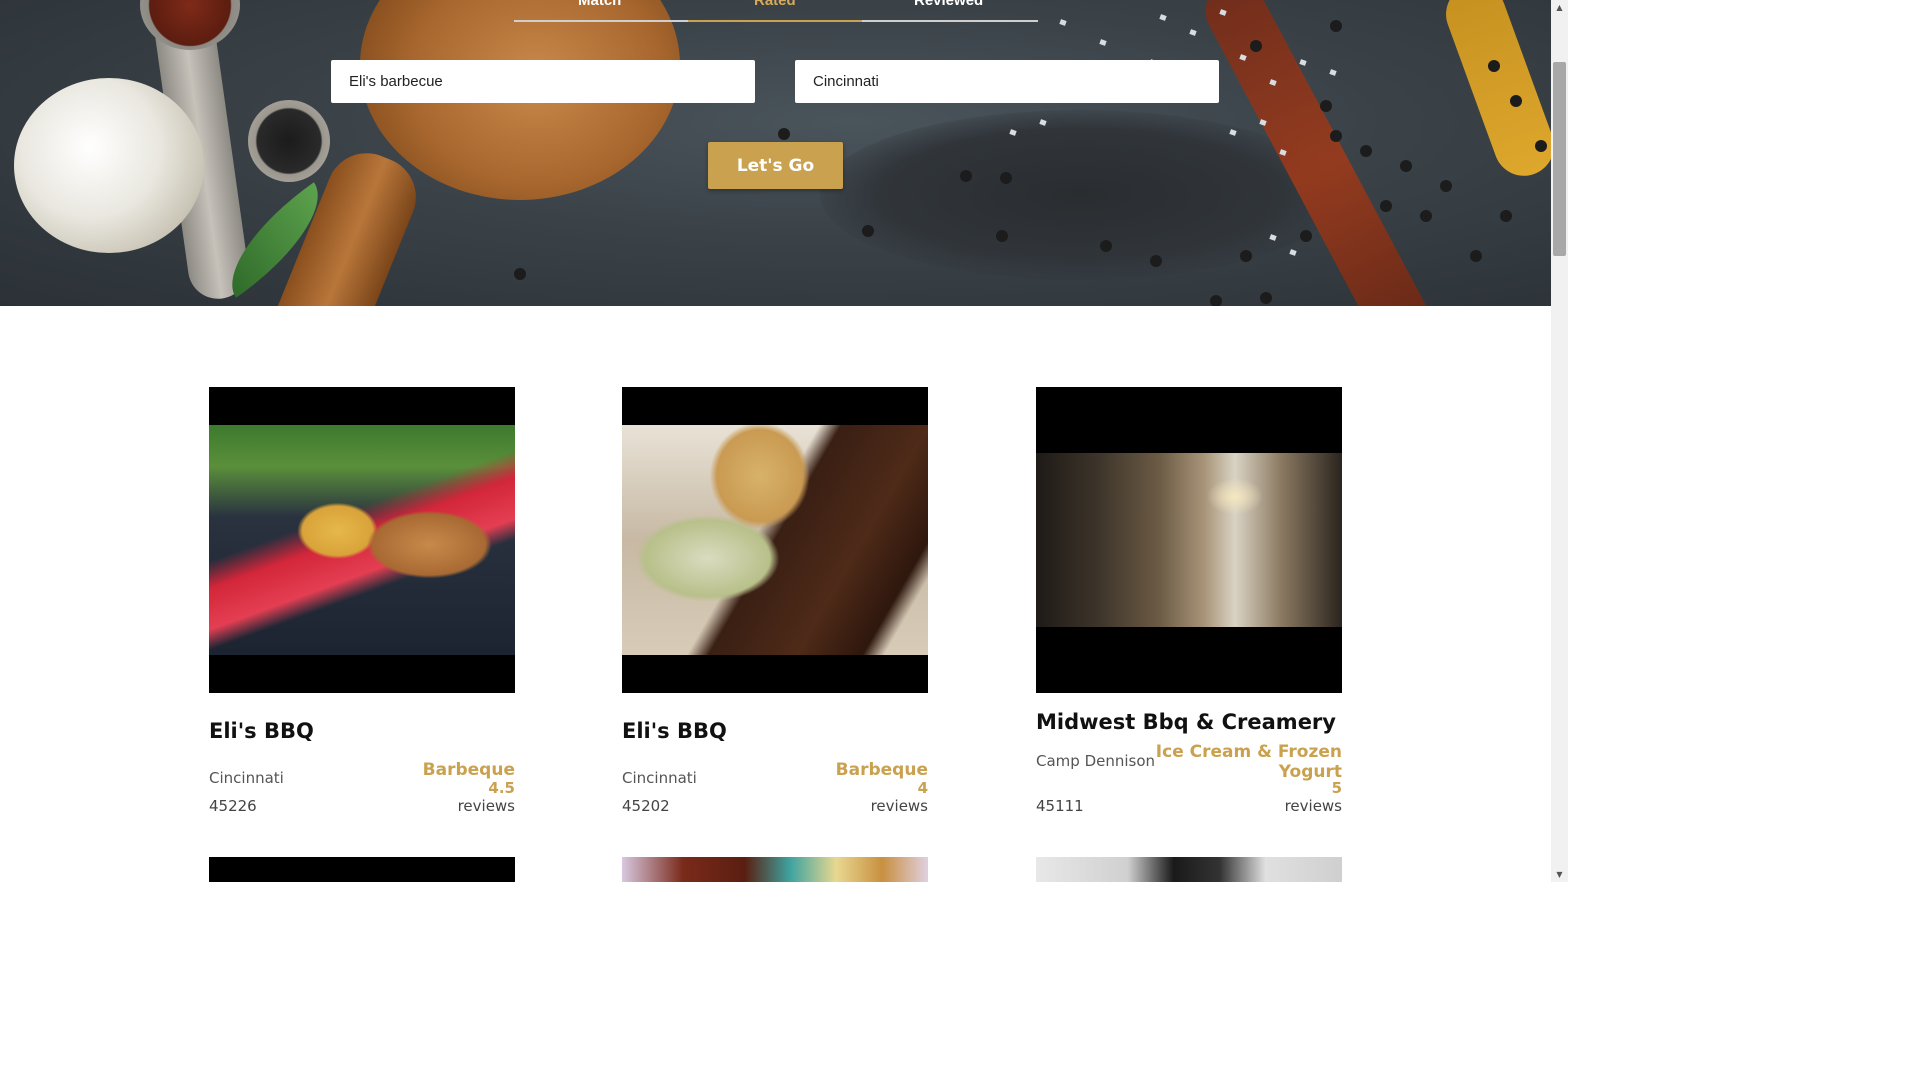  I want to click on measuring-spoon-cup, so click(190, 25).